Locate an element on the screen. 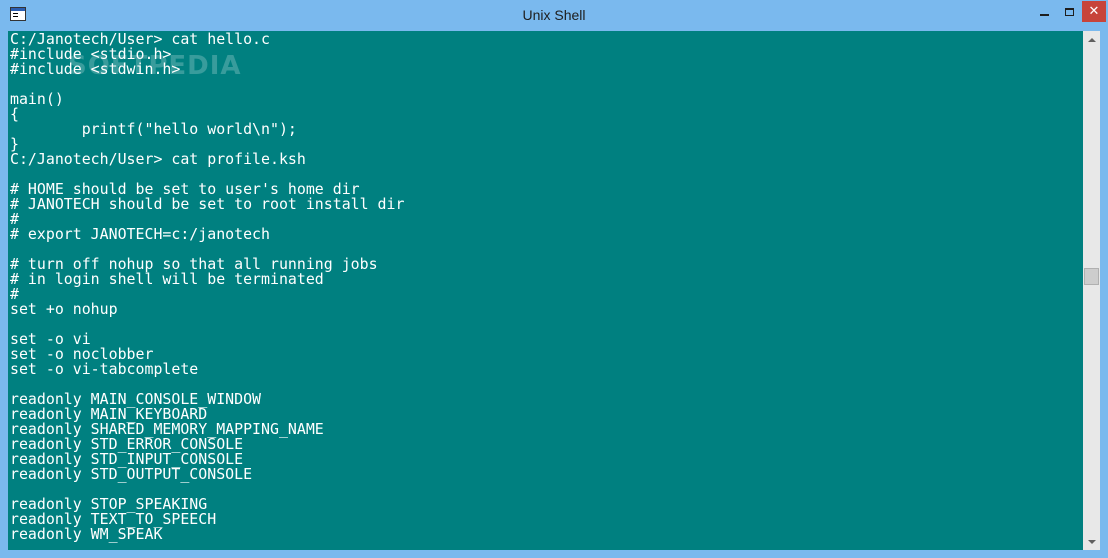 The image size is (1108, 558). terminal-line: C:/Janotech/User> cat profile.ksh is located at coordinates (158, 159).